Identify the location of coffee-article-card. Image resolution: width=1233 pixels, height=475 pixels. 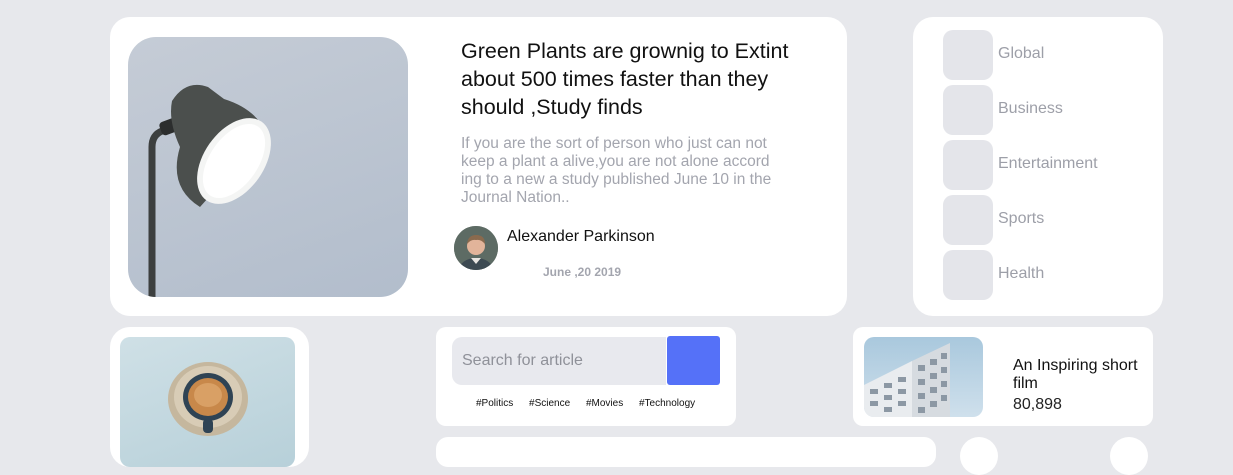
(209, 397).